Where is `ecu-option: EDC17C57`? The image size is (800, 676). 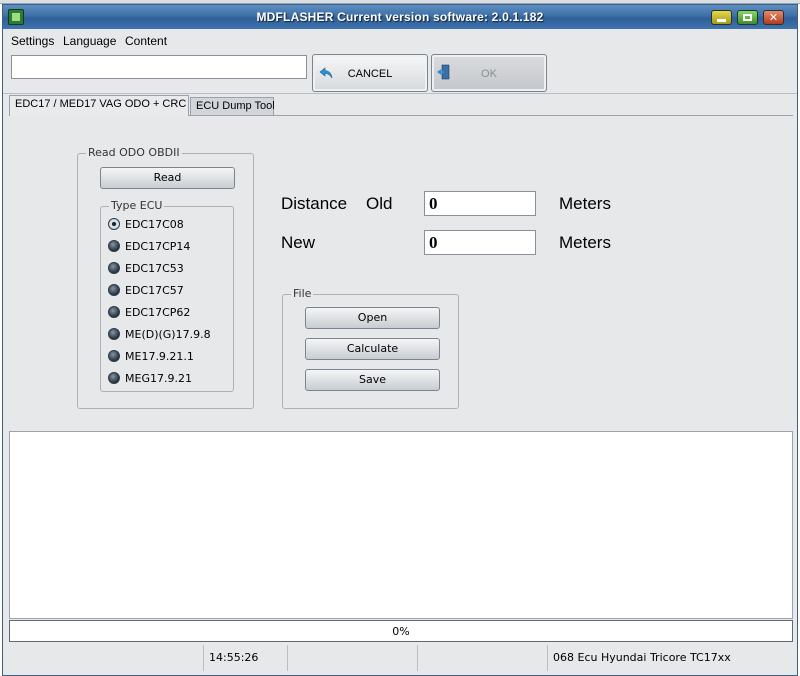
ecu-option: EDC17C57 is located at coordinates (146, 290).